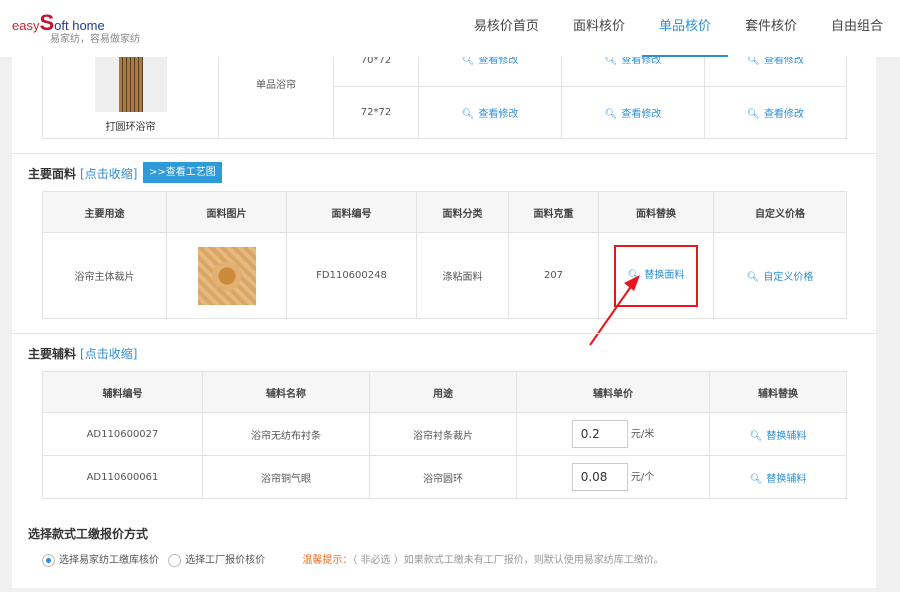  What do you see at coordinates (642, 477) in the screenshot?
I see `price-unit: 元/个` at bounding box center [642, 477].